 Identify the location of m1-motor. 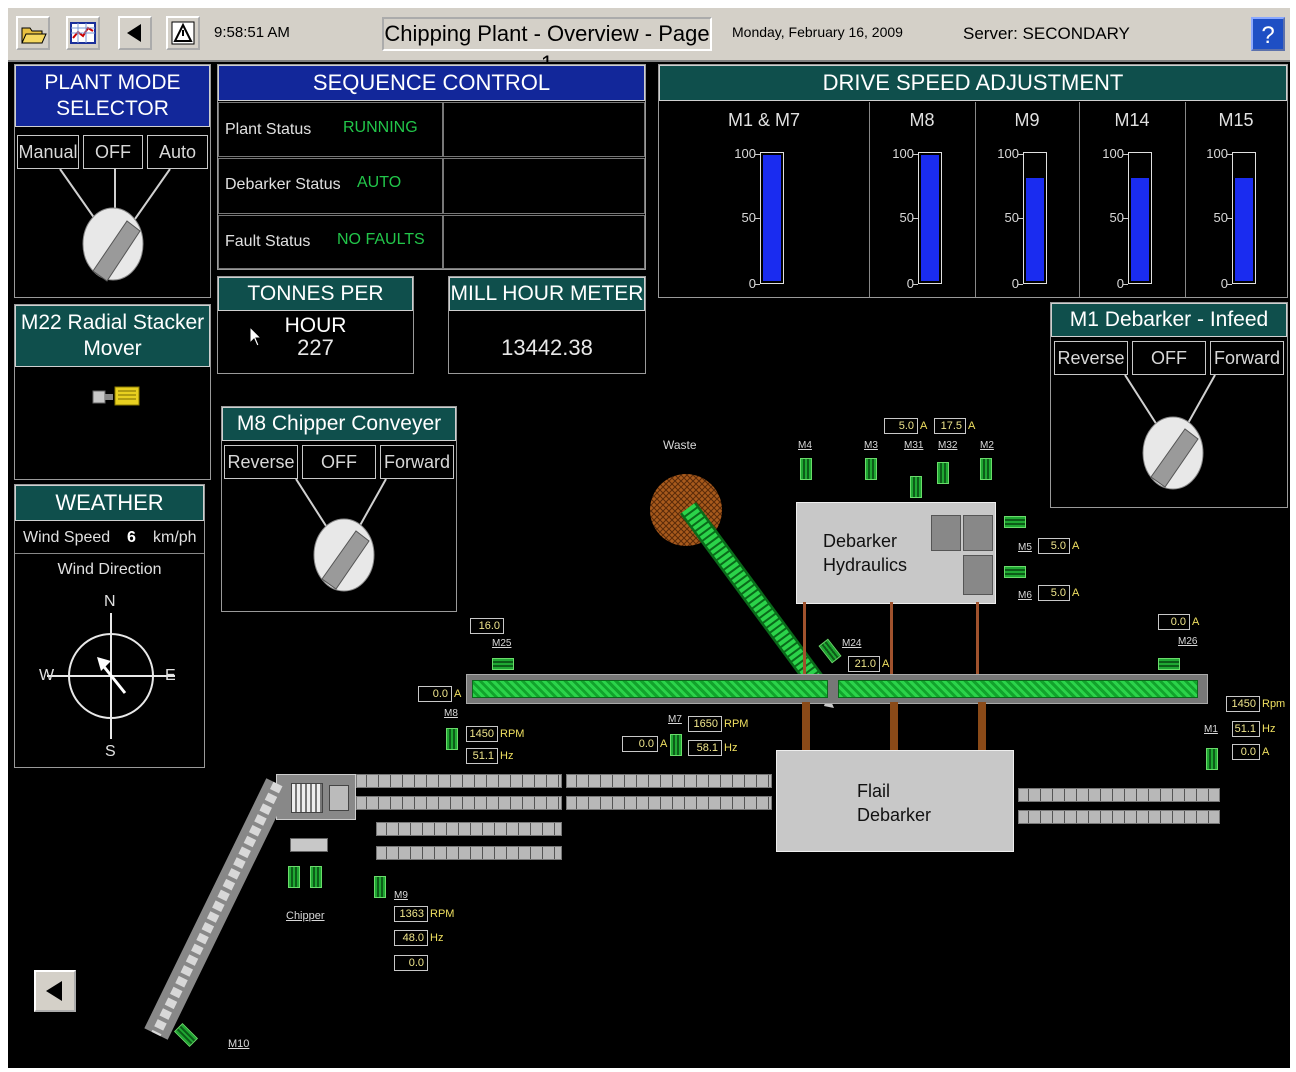
(1212, 759).